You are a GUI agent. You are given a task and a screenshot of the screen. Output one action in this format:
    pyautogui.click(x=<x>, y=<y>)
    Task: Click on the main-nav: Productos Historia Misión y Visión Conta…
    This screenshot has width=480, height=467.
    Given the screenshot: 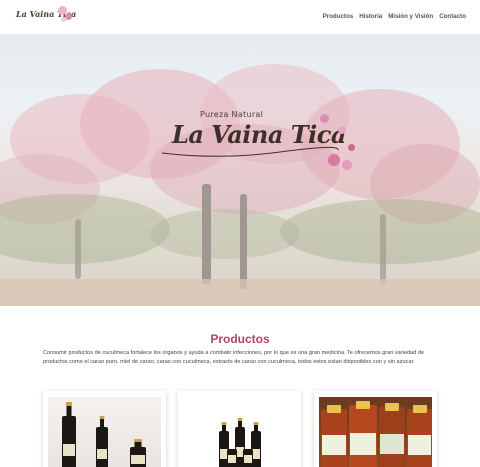 What is the action you would take?
    pyautogui.click(x=394, y=16)
    